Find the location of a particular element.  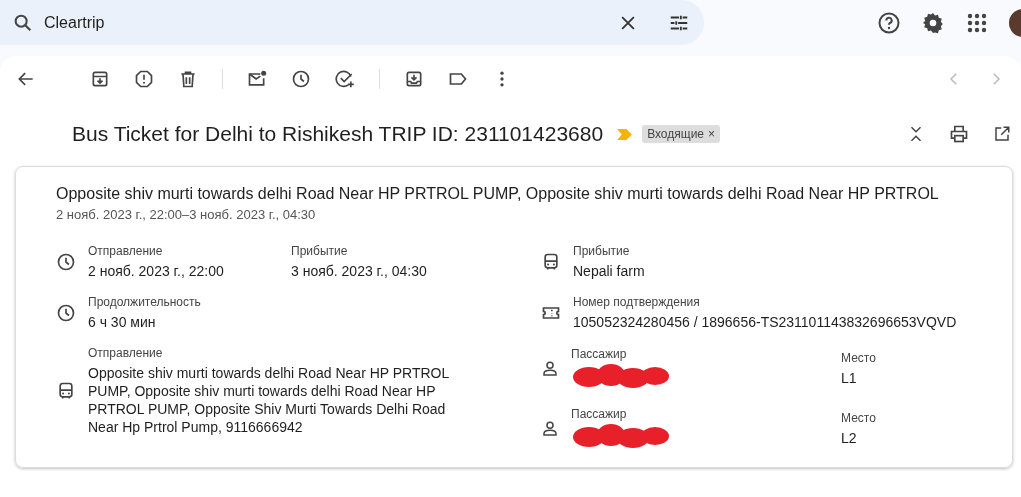

search-value: Cleartrip is located at coordinates (74, 22).